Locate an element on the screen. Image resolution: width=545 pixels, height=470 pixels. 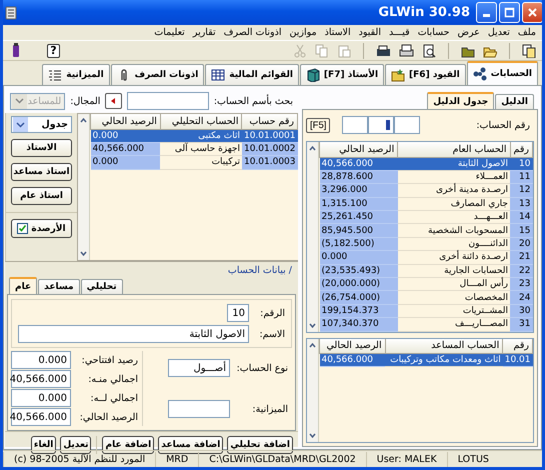
paste-icon is located at coordinates (344, 51).